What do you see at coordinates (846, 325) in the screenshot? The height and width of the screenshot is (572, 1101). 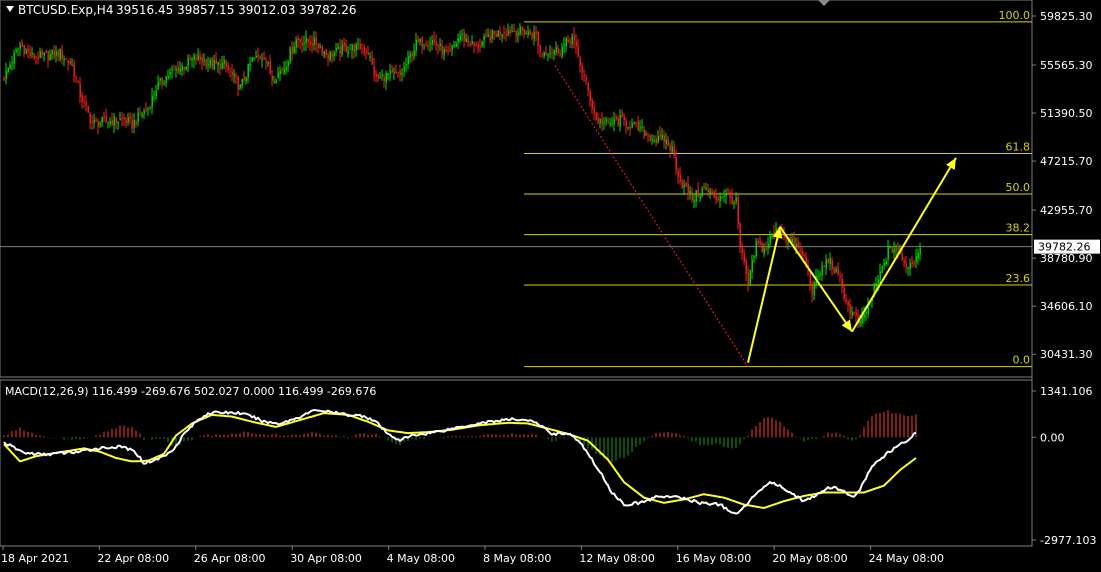 I see `arrow-head-icon` at bounding box center [846, 325].